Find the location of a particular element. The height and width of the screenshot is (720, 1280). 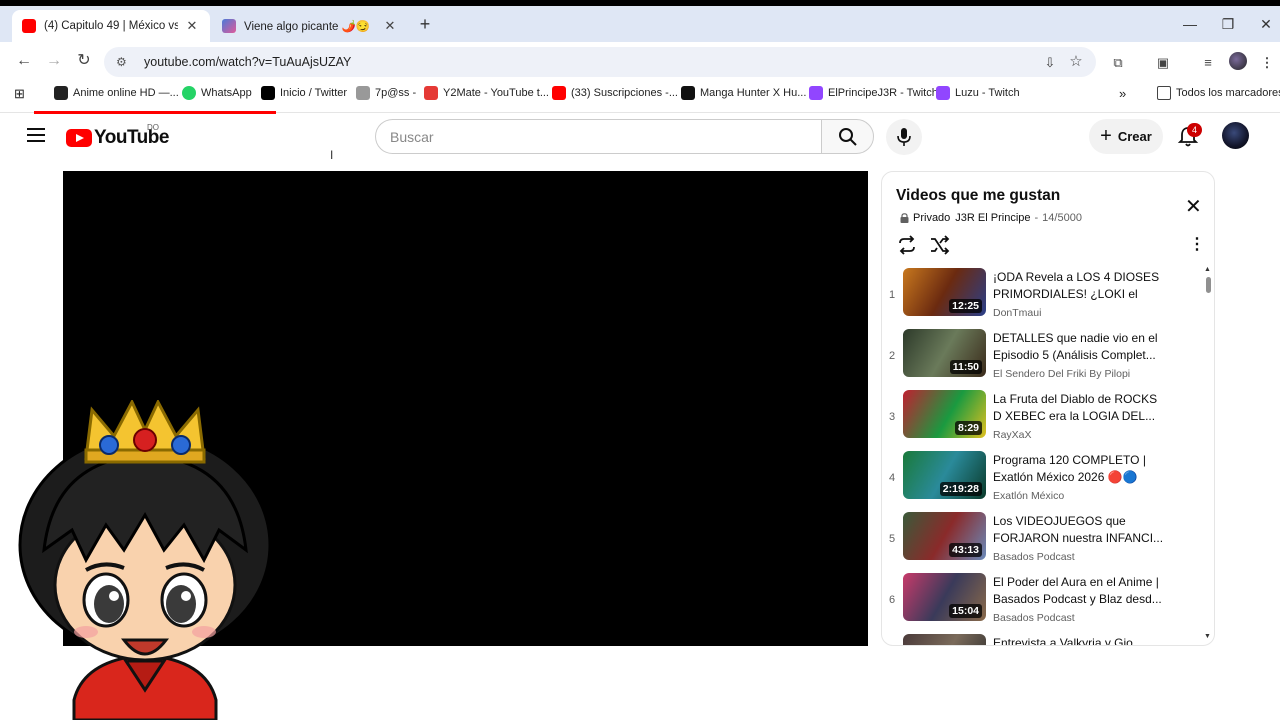

playlist-title: Videos que me gustan is located at coordinates (978, 196).